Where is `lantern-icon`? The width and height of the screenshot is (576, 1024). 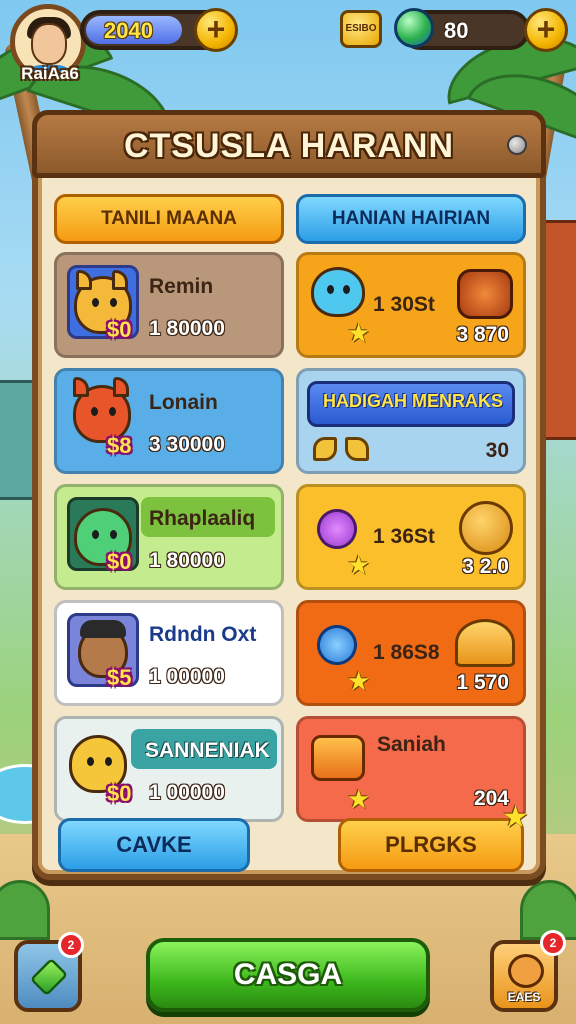
lantern-icon is located at coordinates (338, 758).